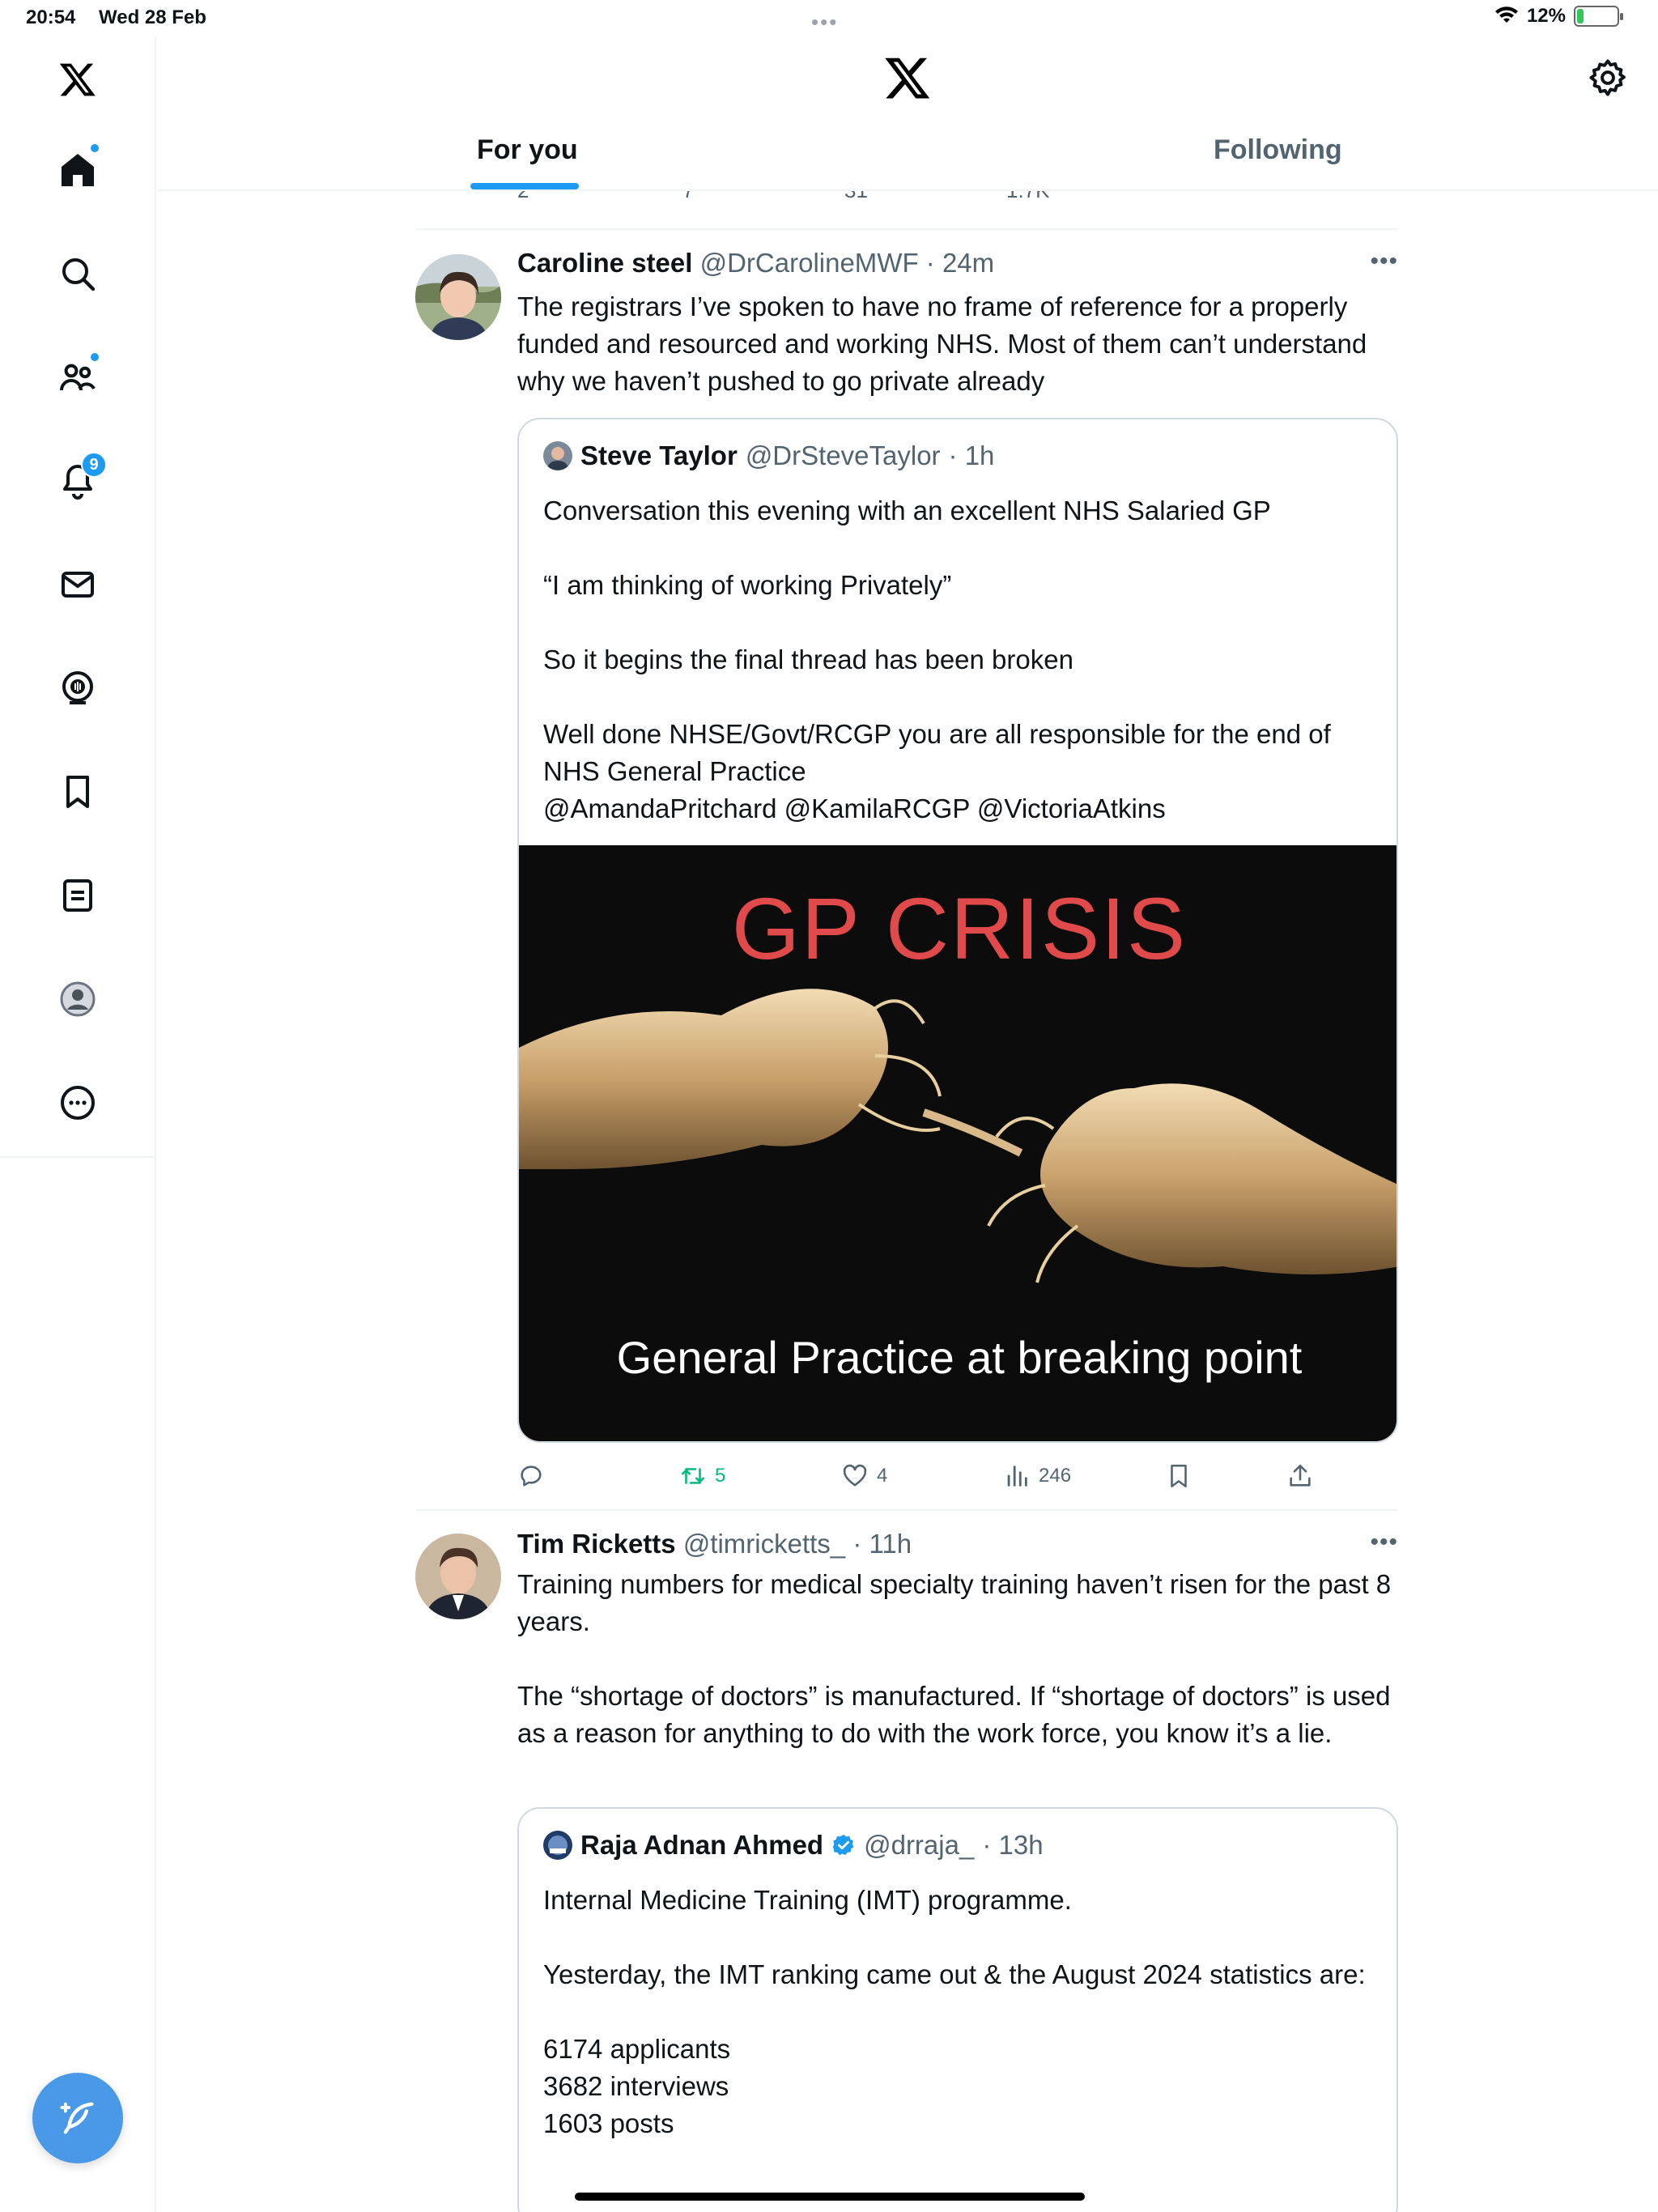 The image size is (1658, 2212). I want to click on home-notification-dot, so click(94, 148).